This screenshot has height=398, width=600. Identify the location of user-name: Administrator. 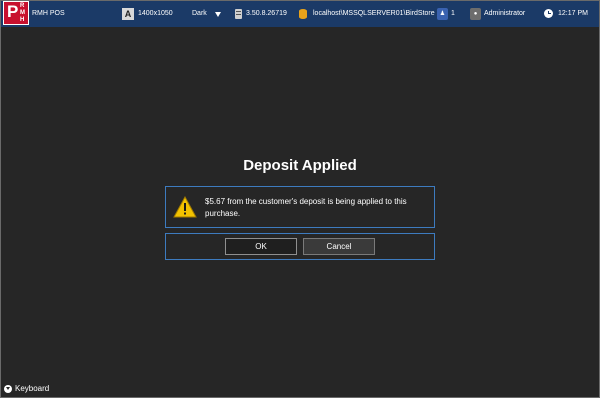
(505, 13).